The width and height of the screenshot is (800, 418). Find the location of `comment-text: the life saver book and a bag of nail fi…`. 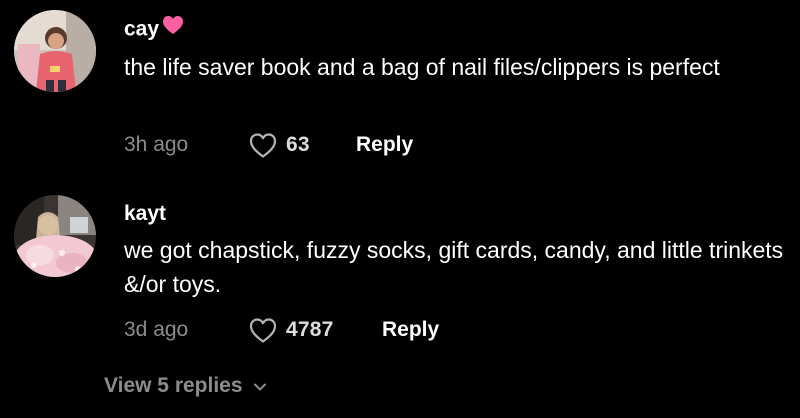

comment-text: the life saver book and a bag of nail fi… is located at coordinates (422, 67).